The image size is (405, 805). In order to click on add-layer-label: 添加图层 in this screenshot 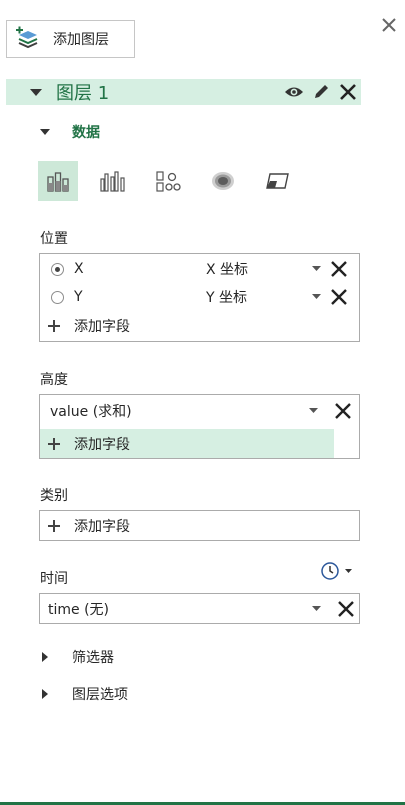, I will do `click(81, 40)`.